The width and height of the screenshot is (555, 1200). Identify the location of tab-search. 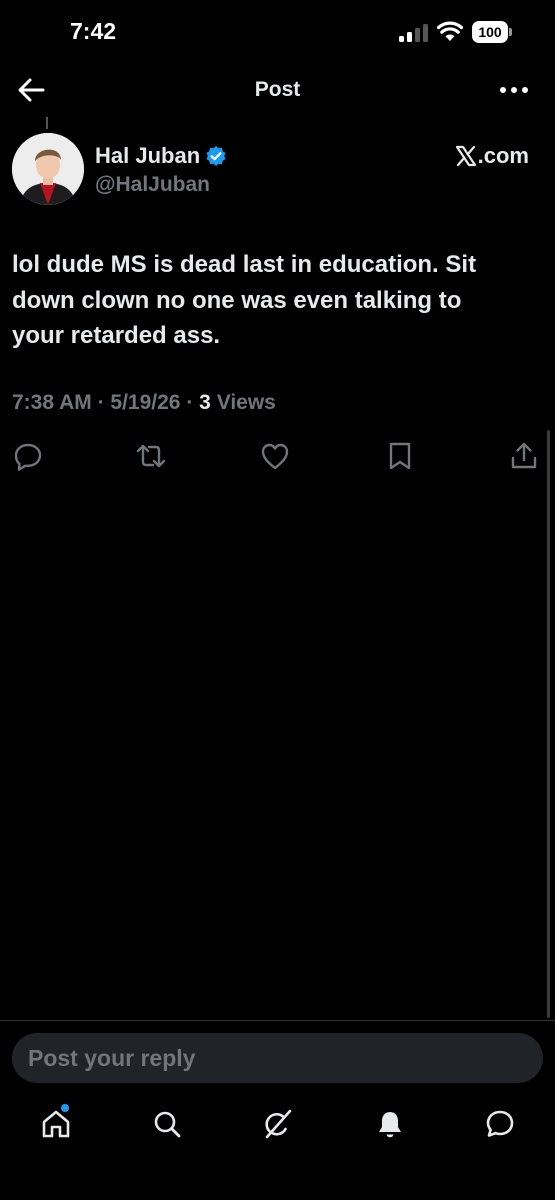
(167, 1124).